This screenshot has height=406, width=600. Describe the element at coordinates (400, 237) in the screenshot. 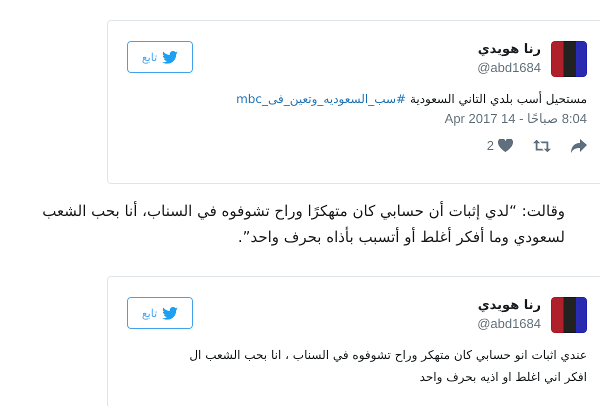

I see `article-text: لسعودي وما أفكر أغلط أو أتسبب بأذاه بحرف واحد”.` at that location.